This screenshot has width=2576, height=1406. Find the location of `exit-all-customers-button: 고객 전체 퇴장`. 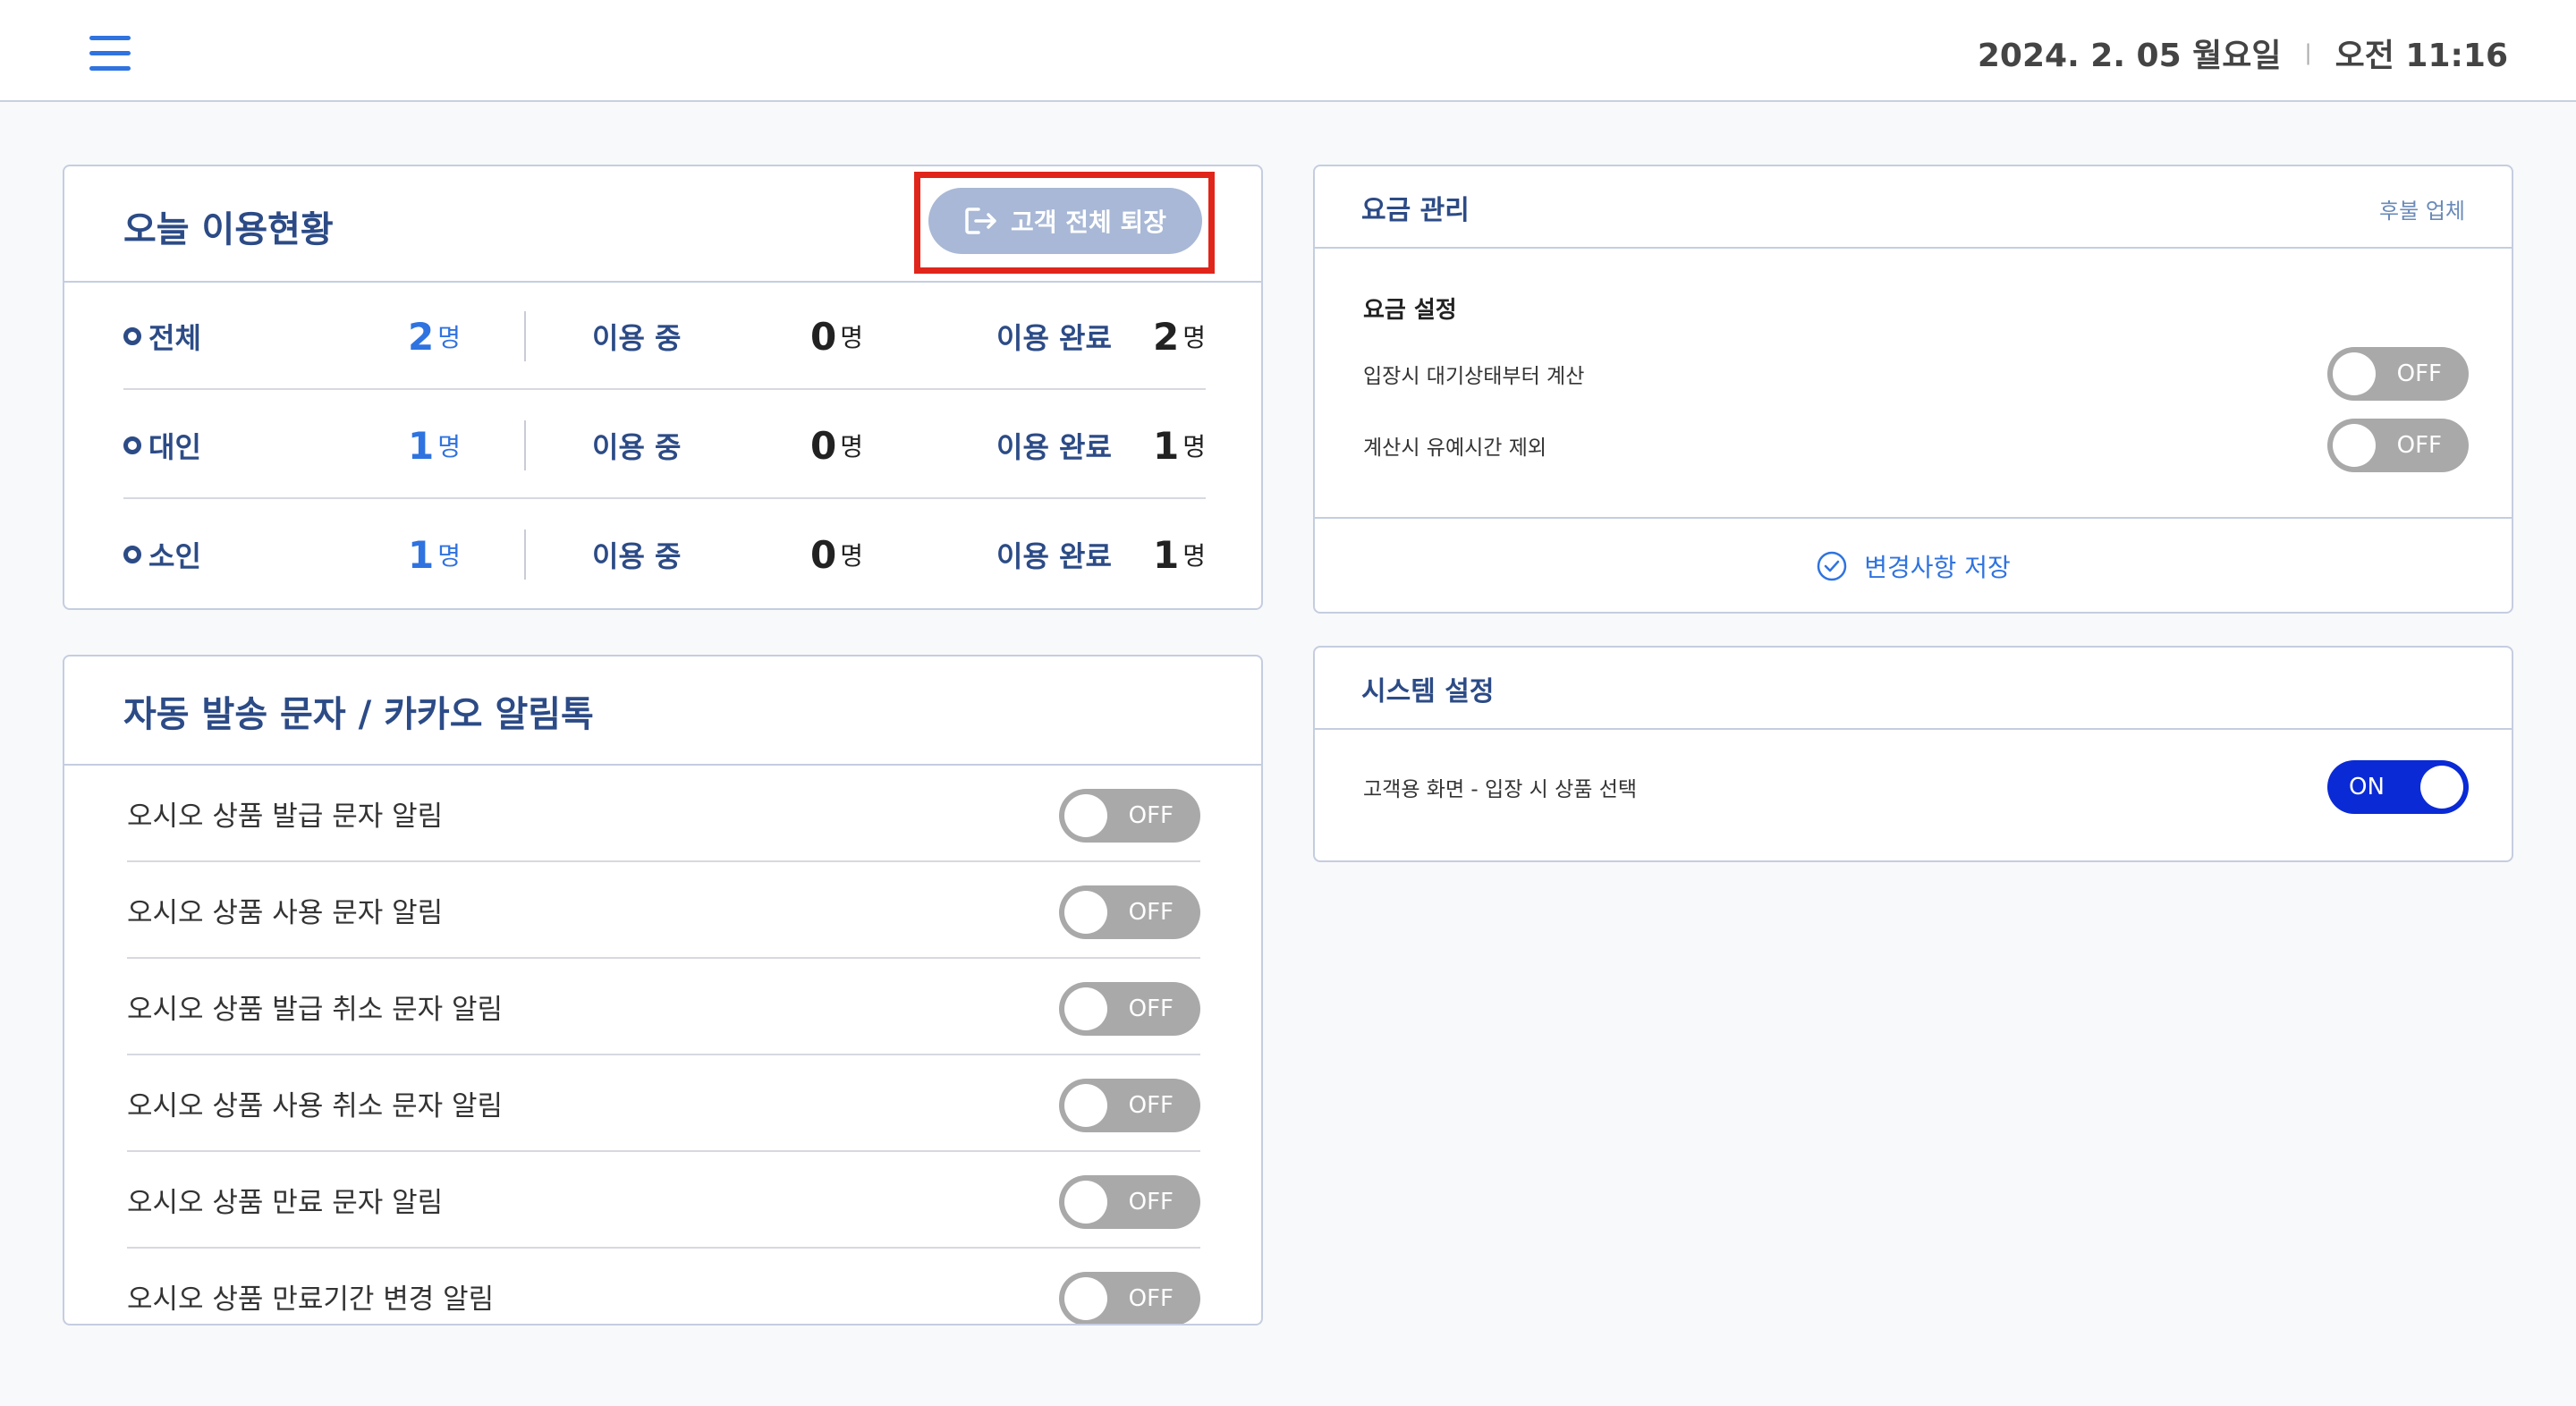

exit-all-customers-button: 고객 전체 퇴장 is located at coordinates (1065, 221).